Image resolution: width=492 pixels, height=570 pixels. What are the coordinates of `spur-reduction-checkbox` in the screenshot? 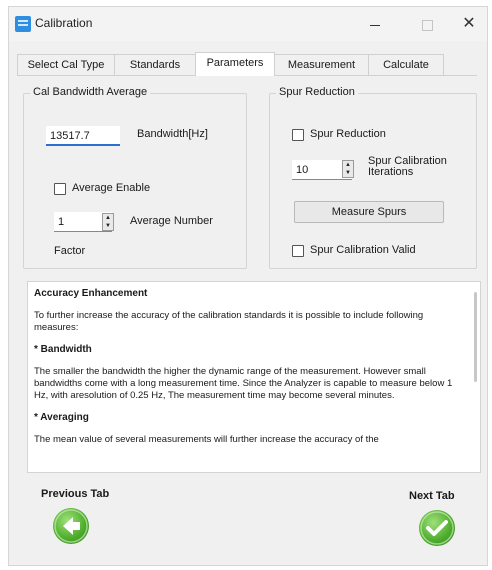 It's located at (298, 135).